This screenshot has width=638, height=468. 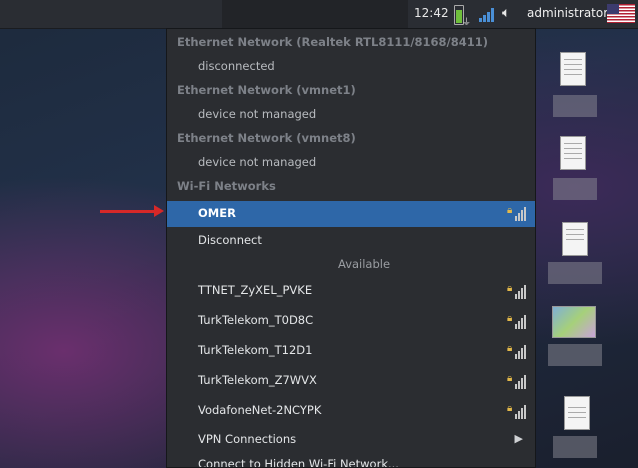 I want to click on annotation-arrowhead-right, so click(x=159, y=211).